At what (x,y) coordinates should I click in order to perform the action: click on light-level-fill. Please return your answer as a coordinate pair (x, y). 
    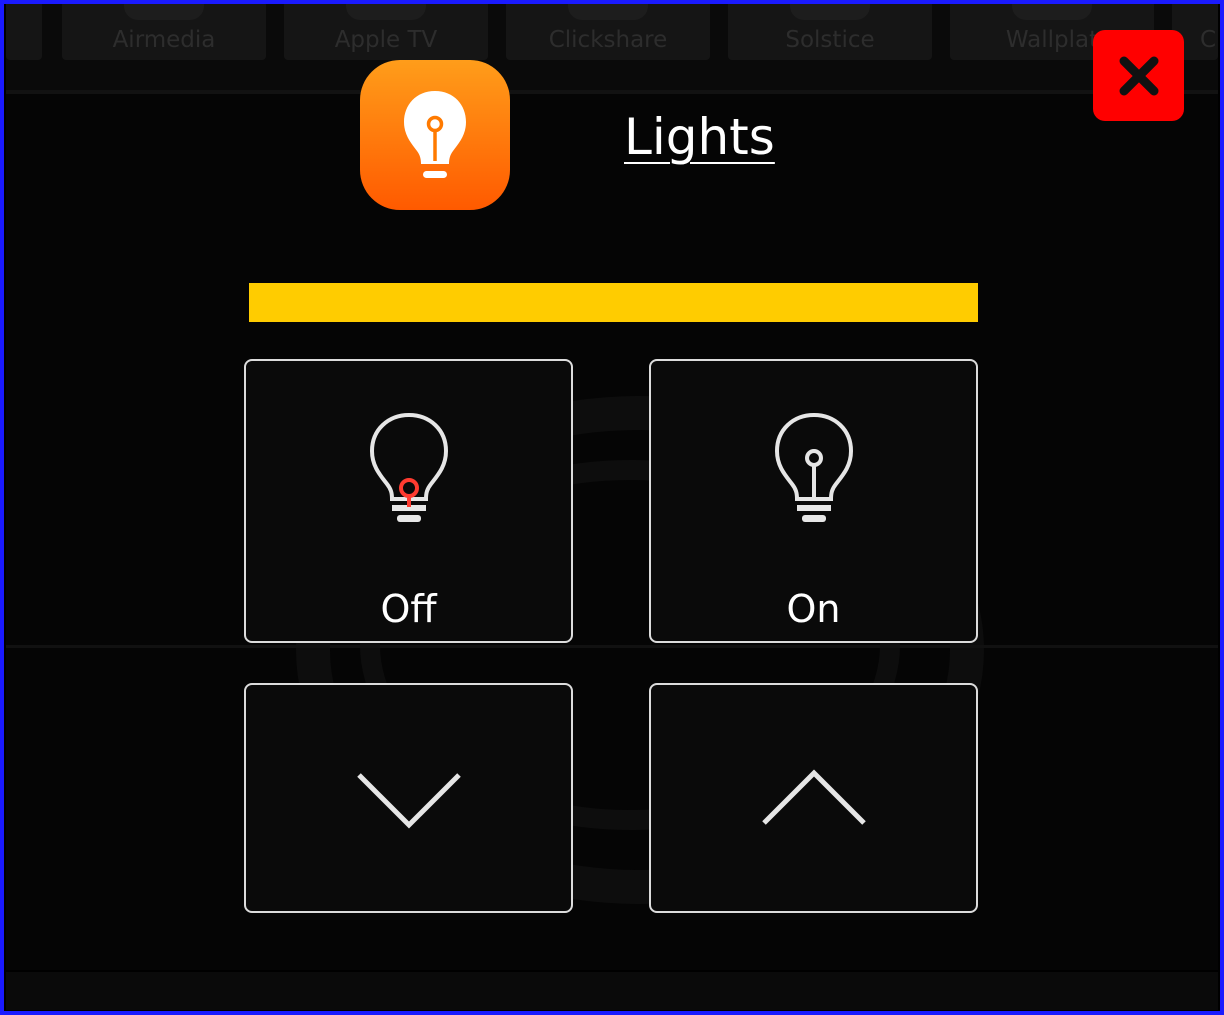
    Looking at the image, I should click on (613, 302).